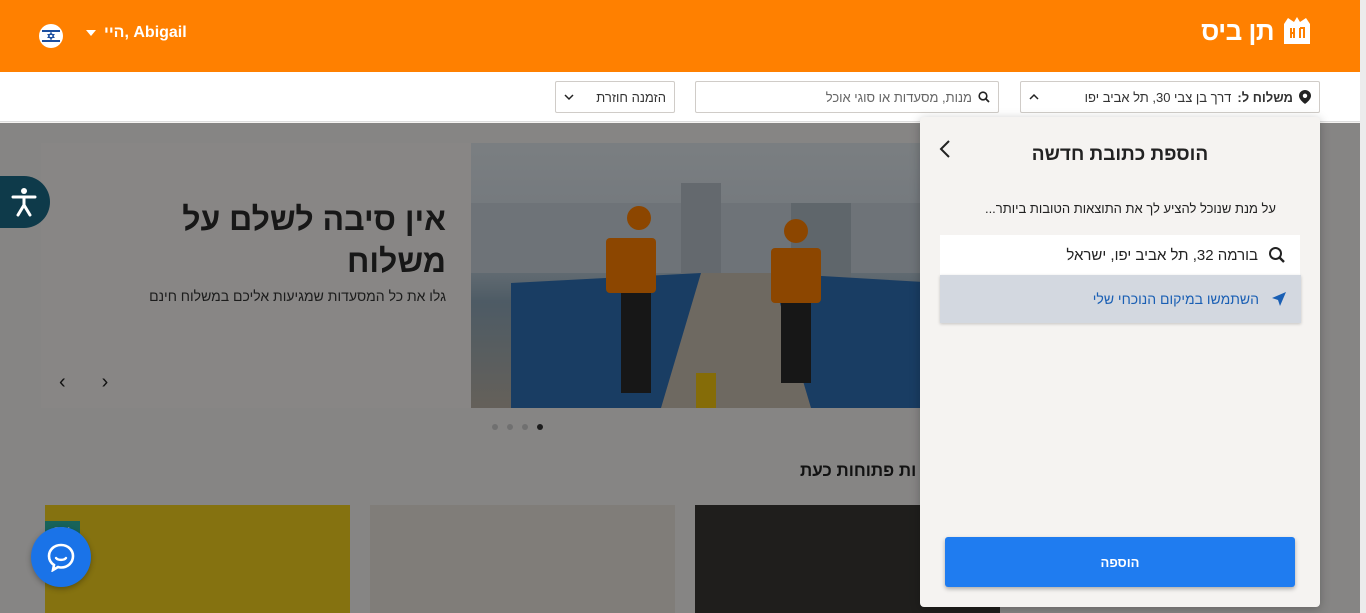 The image size is (1366, 613). Describe the element at coordinates (1034, 96) in the screenshot. I see `chevron-up-icon` at that location.